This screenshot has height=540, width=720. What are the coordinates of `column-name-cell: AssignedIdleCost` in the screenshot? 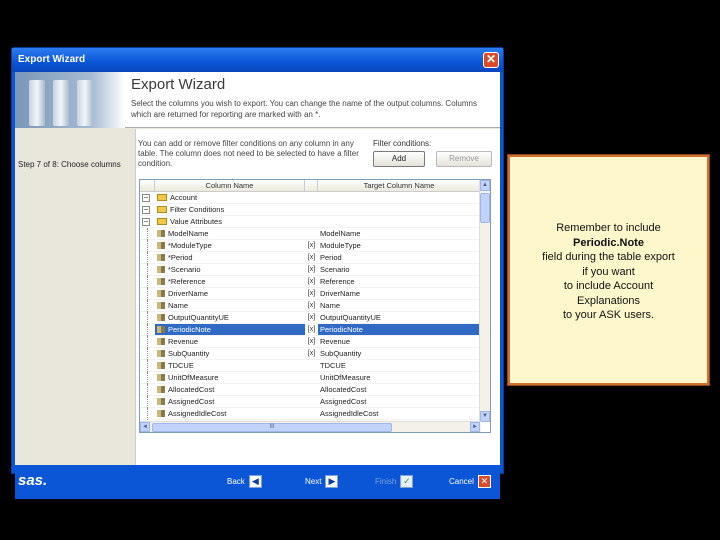 It's located at (230, 413).